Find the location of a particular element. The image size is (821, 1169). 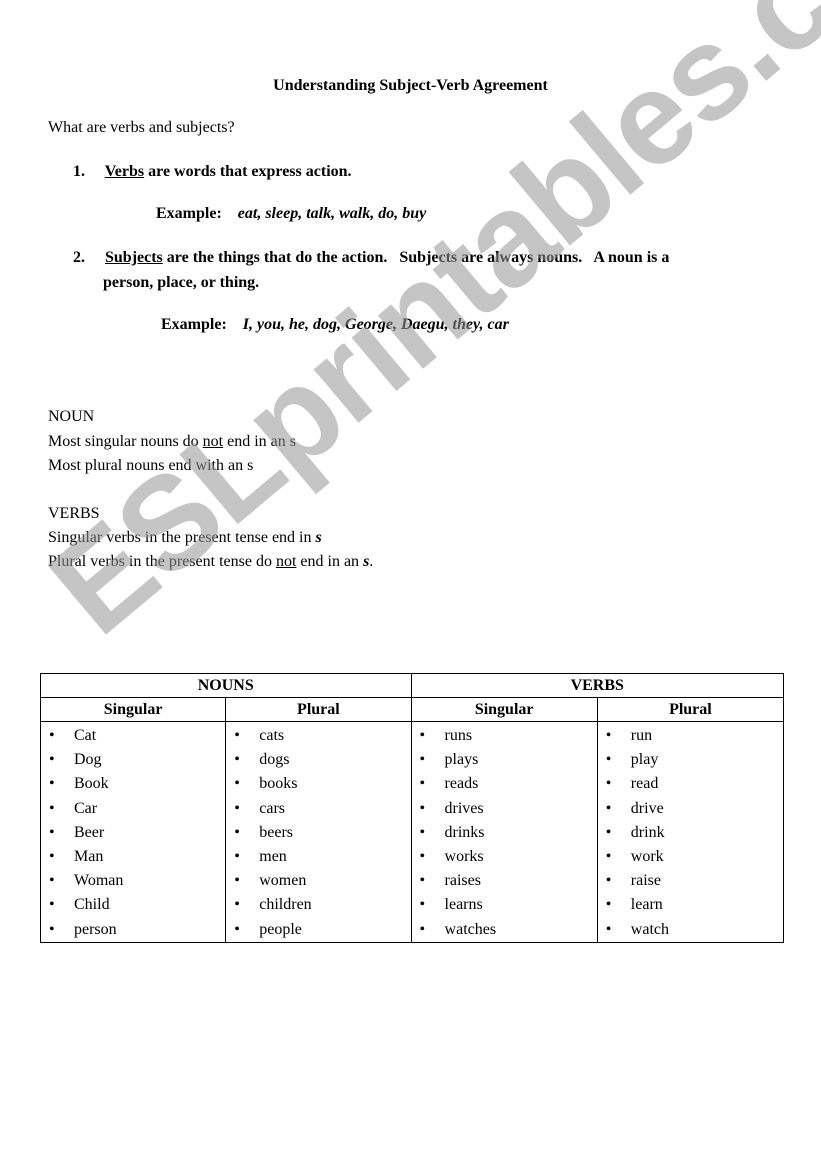

list-item: Man is located at coordinates (133, 857).